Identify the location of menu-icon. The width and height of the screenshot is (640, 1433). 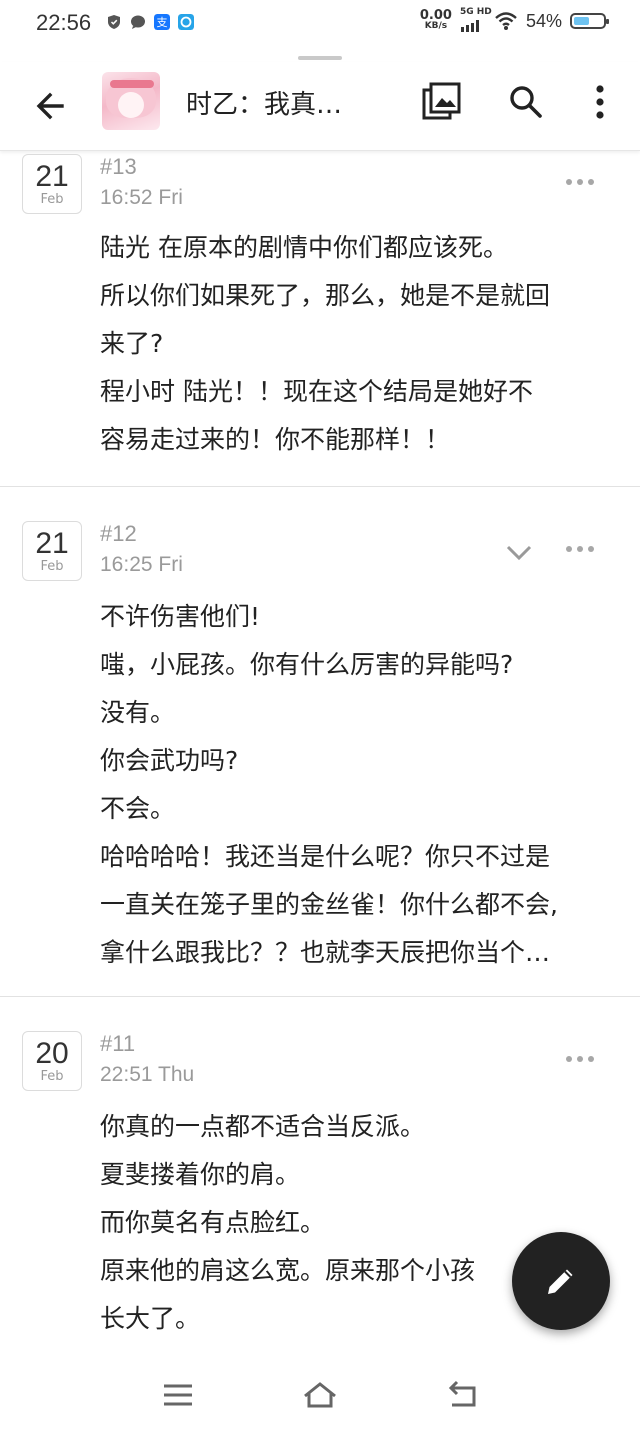
(178, 1395).